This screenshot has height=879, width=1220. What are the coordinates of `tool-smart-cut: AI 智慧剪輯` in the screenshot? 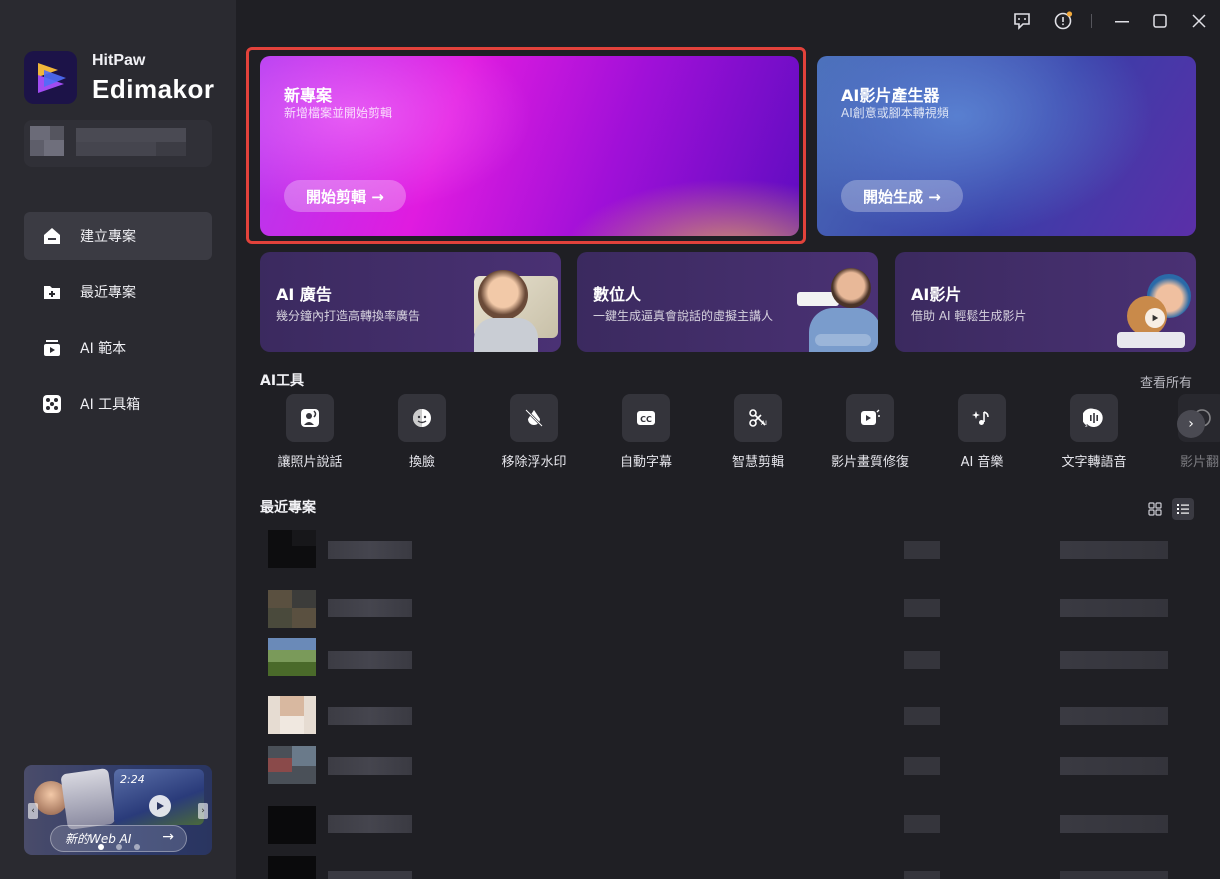 It's located at (758, 432).